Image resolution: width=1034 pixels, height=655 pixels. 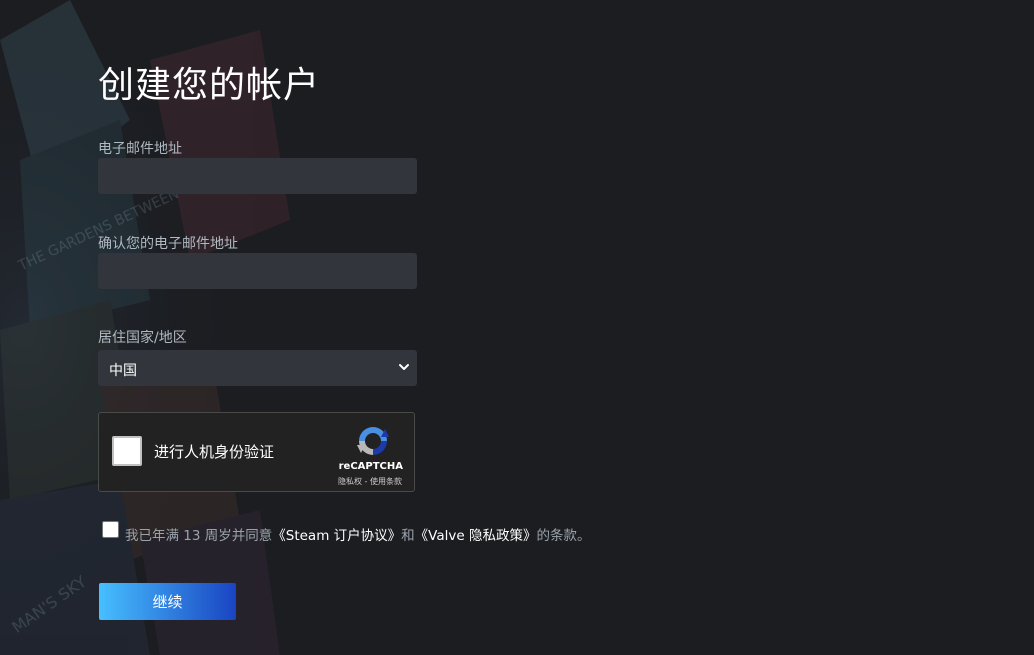 What do you see at coordinates (49, 604) in the screenshot?
I see `mans-sky-art-text: MAN'S SKY` at bounding box center [49, 604].